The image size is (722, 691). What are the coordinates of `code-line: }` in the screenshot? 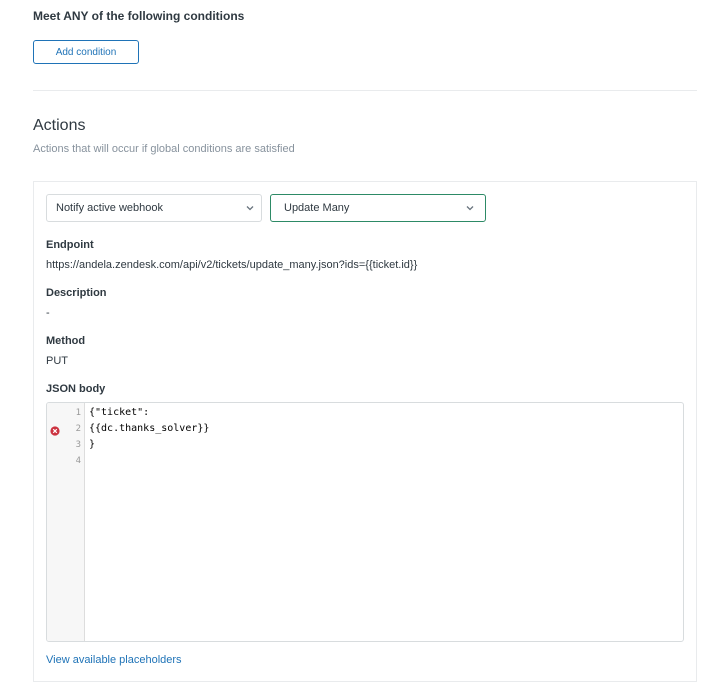 It's located at (92, 444).